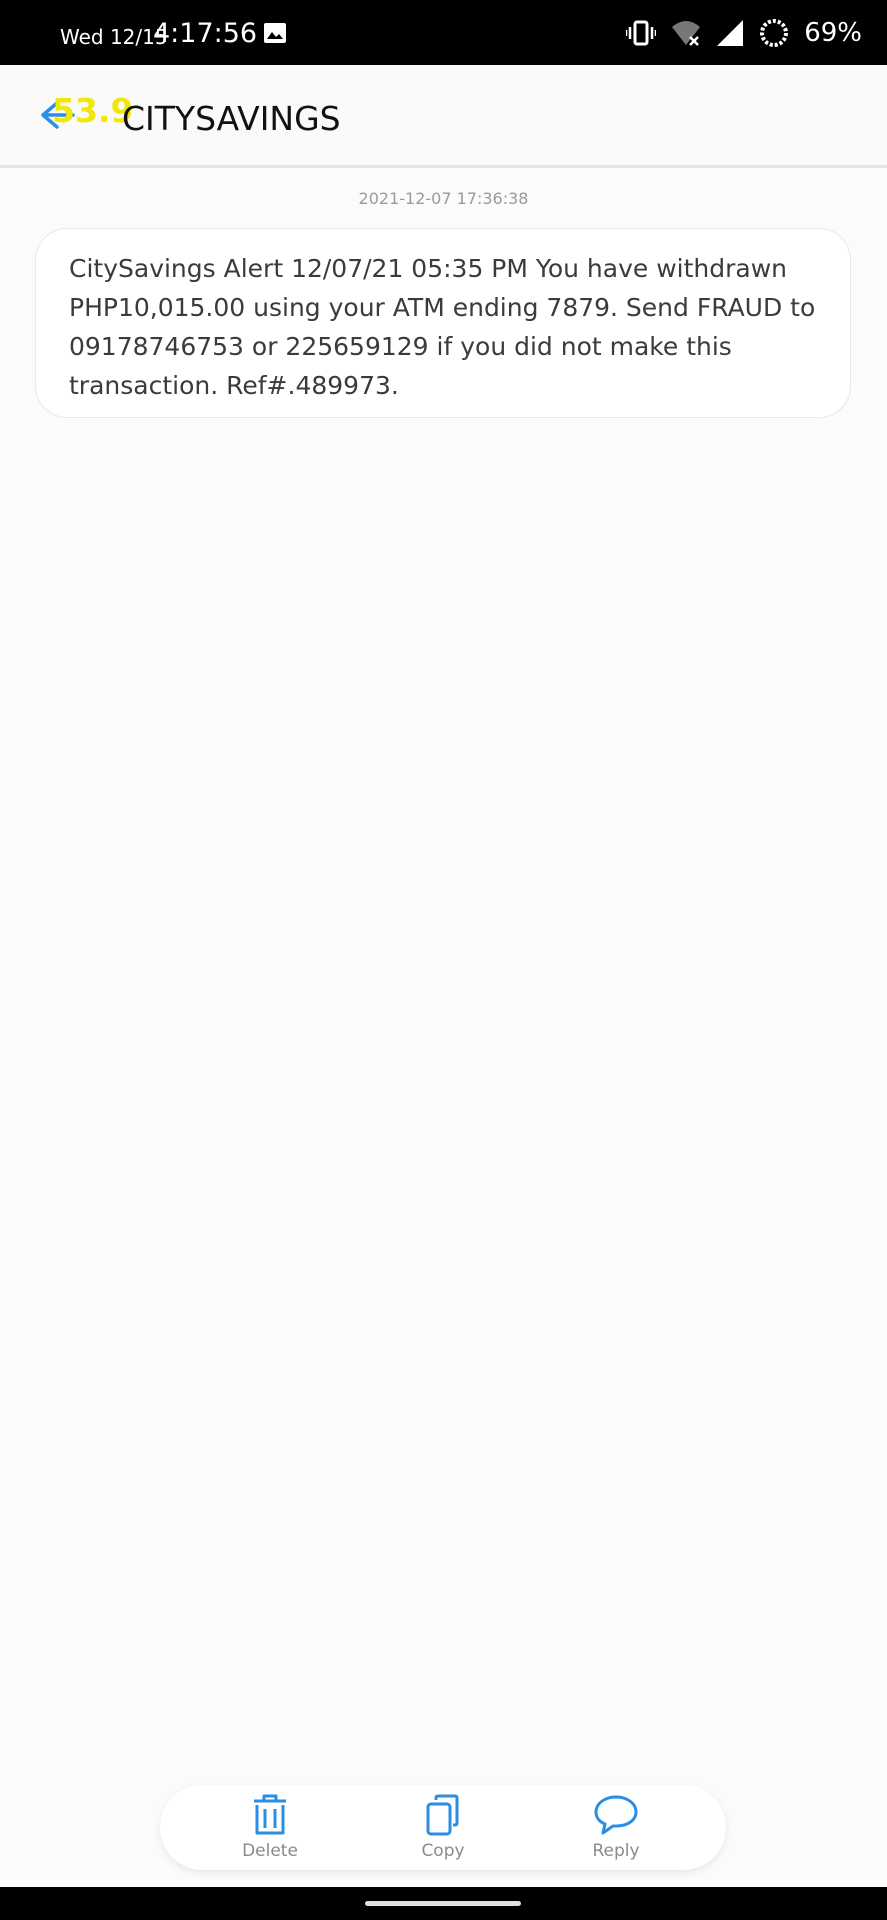 Image resolution: width=887 pixels, height=1920 pixels. I want to click on copy-label: Copy, so click(443, 1851).